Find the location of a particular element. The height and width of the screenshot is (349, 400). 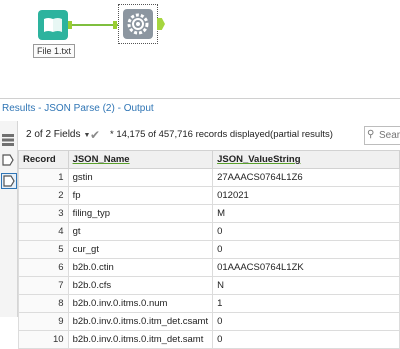

book-icon is located at coordinates (53, 25).